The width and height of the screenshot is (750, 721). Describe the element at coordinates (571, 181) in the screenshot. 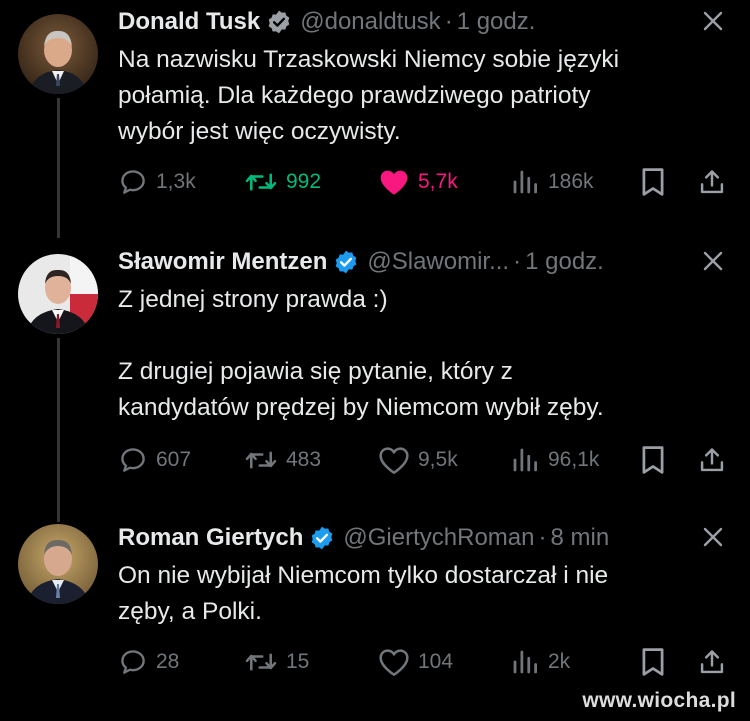

I see `views-count: 186k` at that location.